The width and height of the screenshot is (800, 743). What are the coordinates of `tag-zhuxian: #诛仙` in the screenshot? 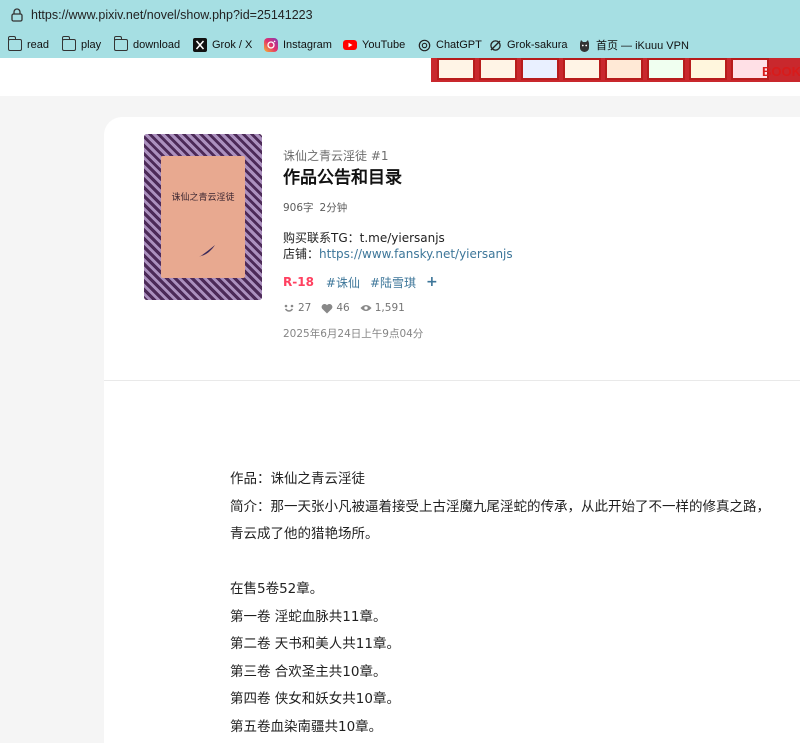 It's located at (343, 282).